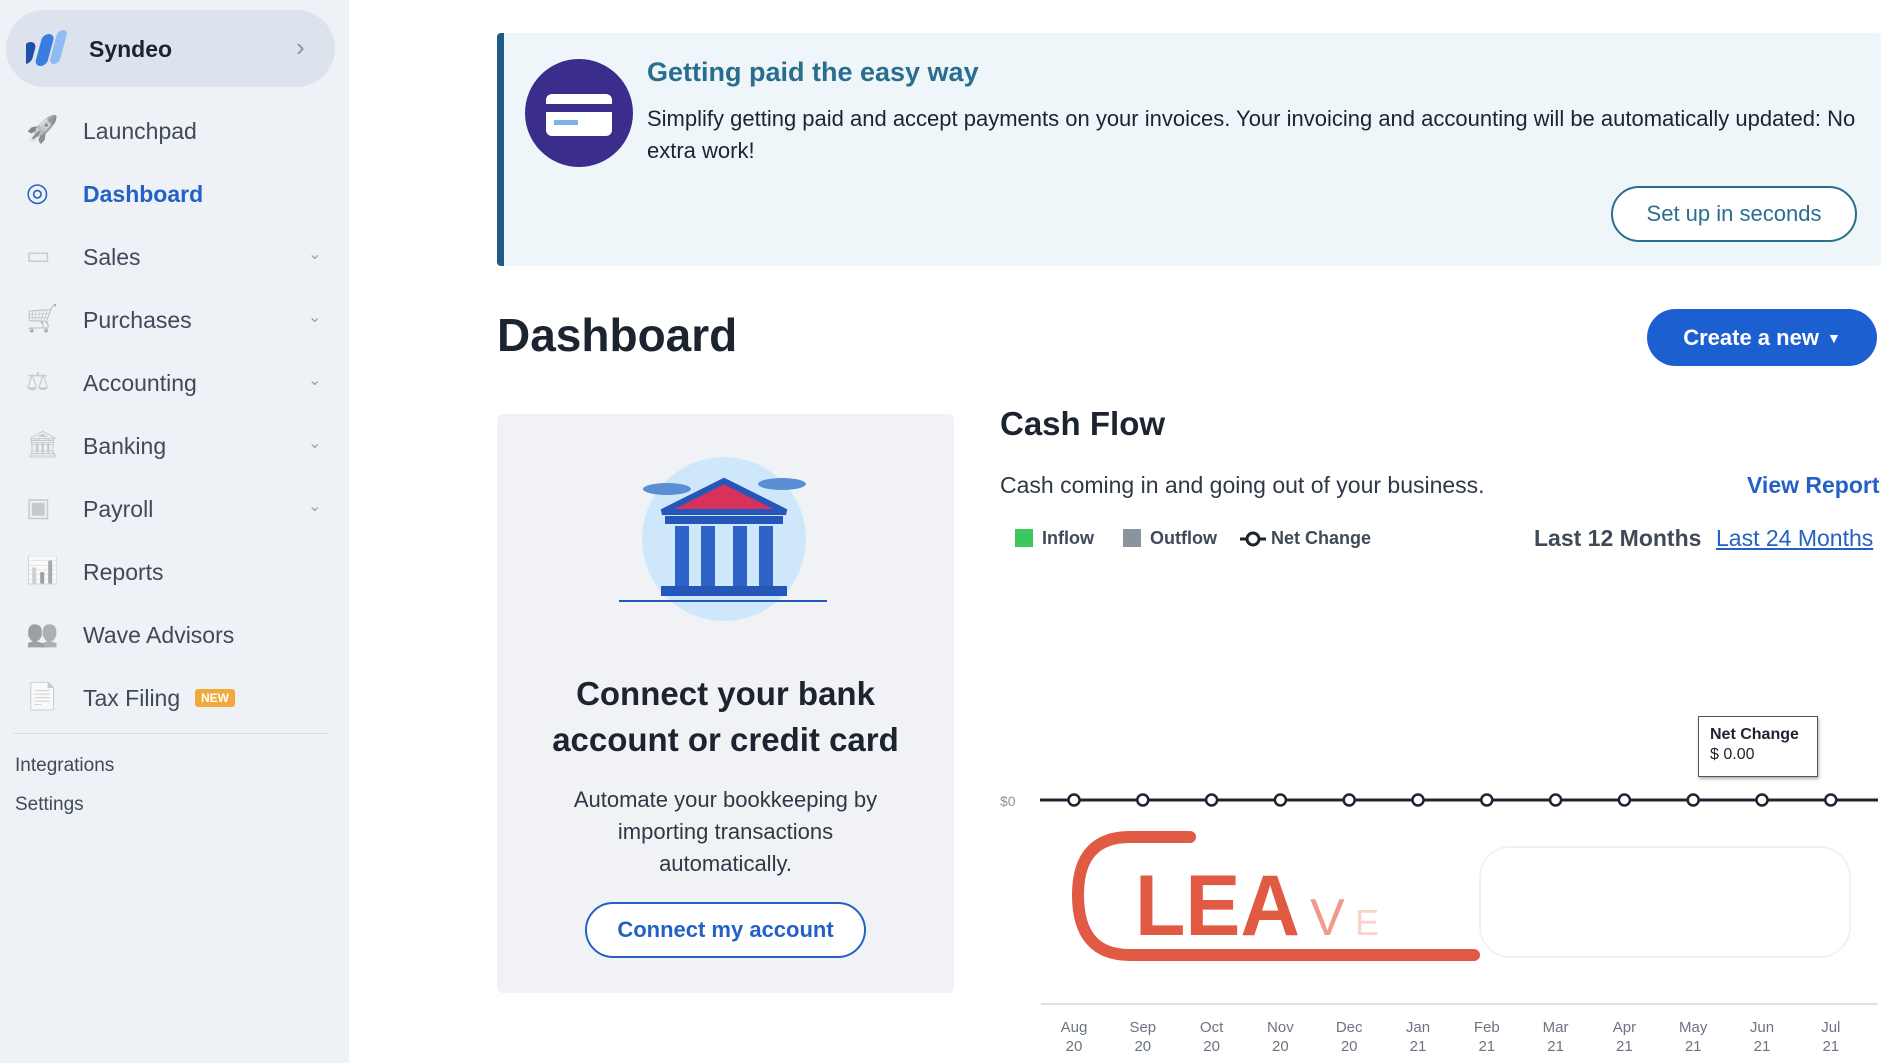 This screenshot has height=1063, width=1889. Describe the element at coordinates (1556, 1027) in the screenshot. I see `x-tick-label: Mar` at that location.